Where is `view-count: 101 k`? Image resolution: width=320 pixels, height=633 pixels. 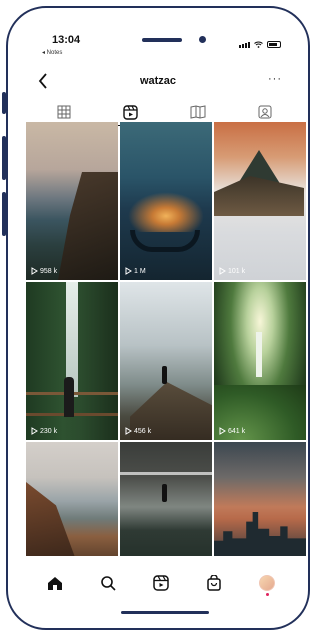
view-count: 101 k is located at coordinates (232, 271).